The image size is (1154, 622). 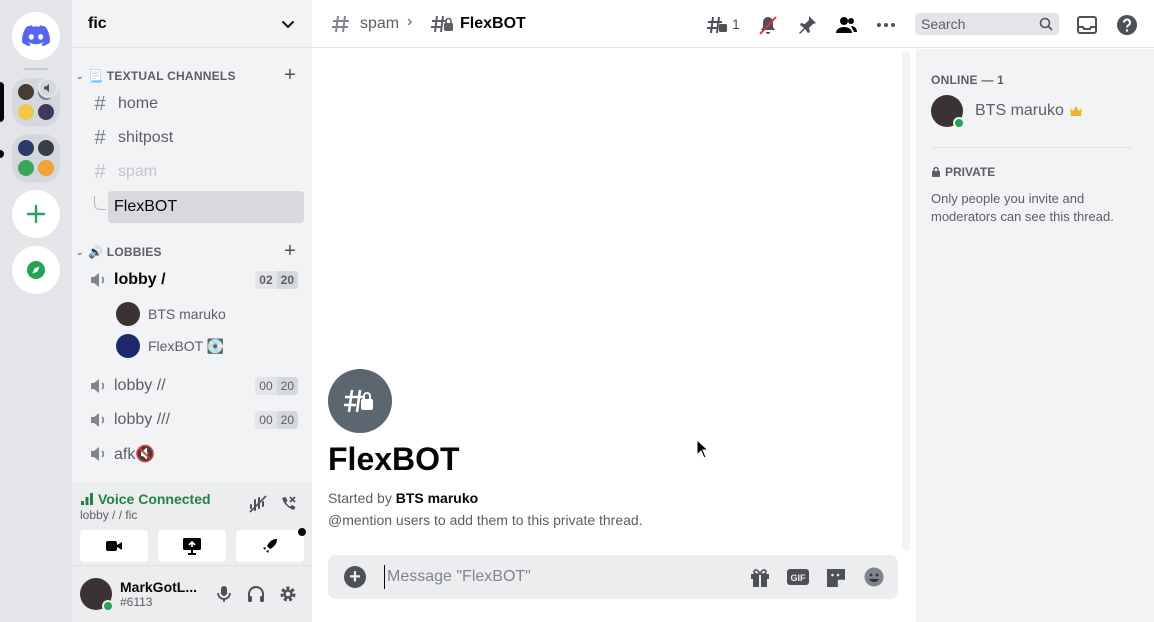 I want to click on category-lobbies: ⌄ 🔊 LOBBIES +, so click(x=192, y=251).